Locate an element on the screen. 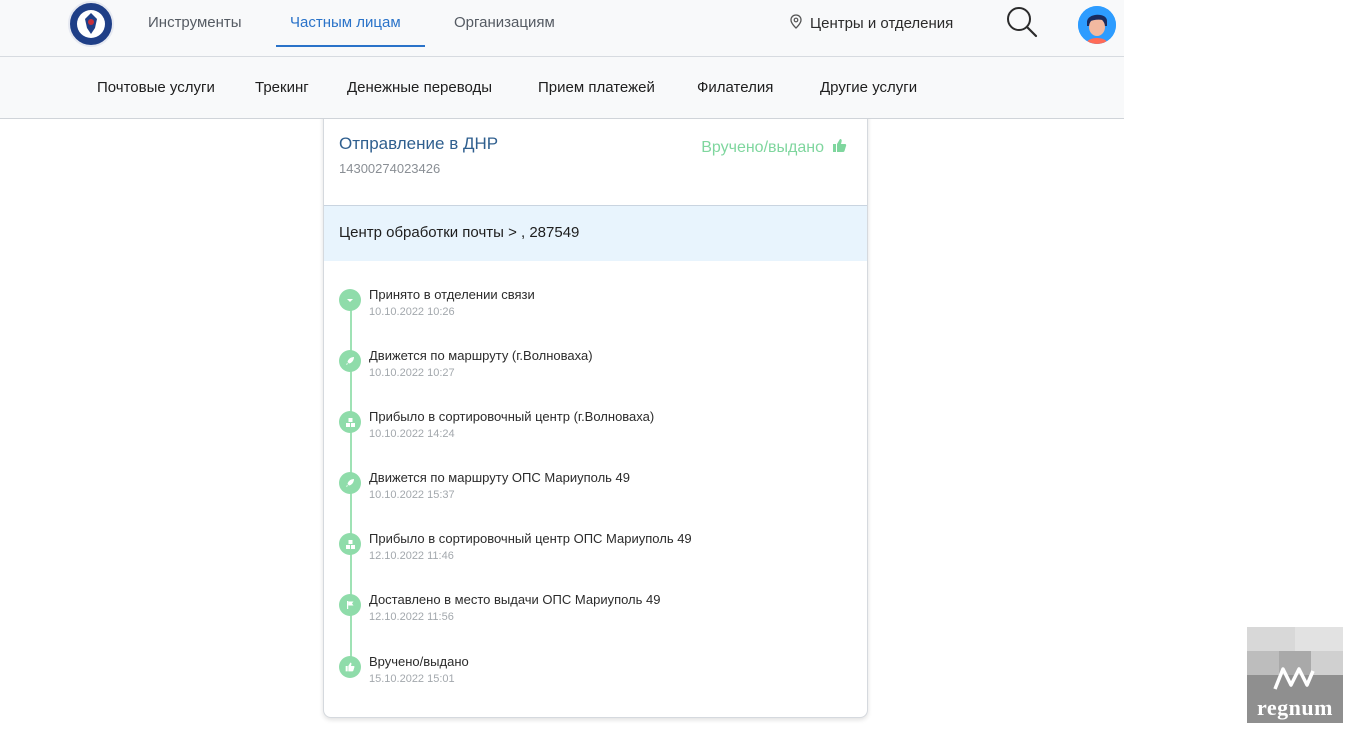  event-time: 10.10.2022 14:24 is located at coordinates (412, 434).